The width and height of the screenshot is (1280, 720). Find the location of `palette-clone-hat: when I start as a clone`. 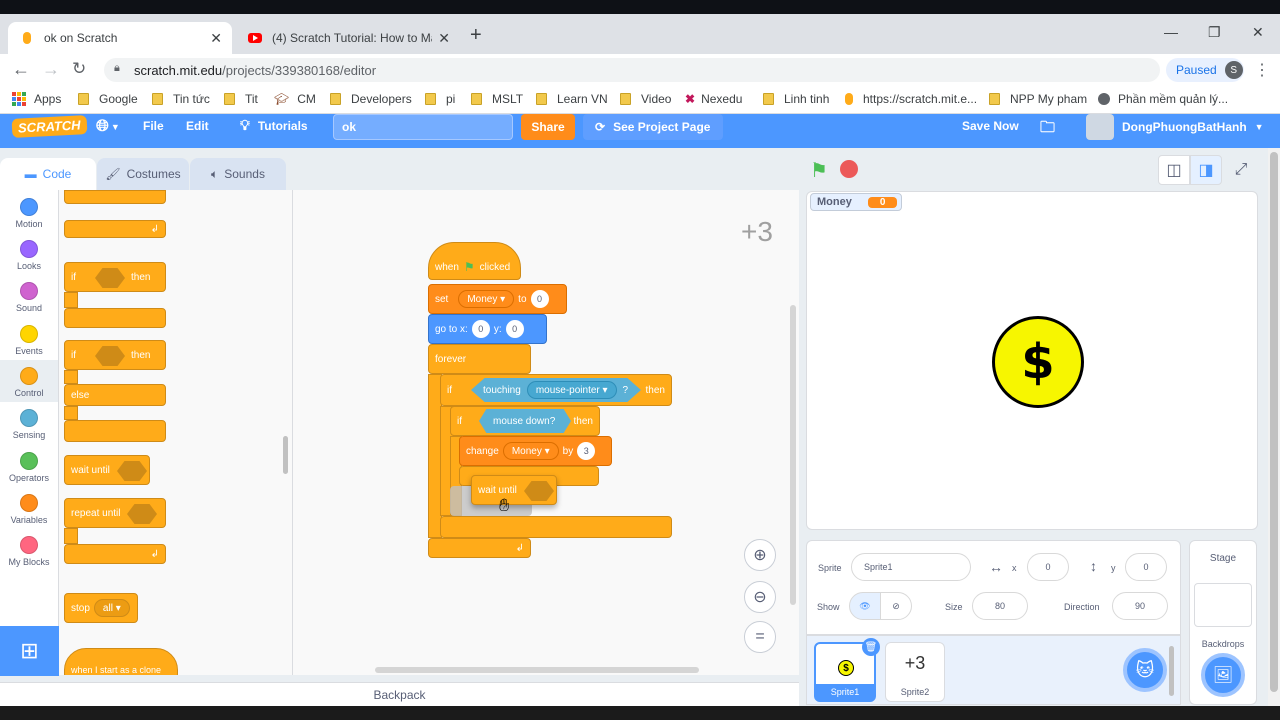

palette-clone-hat: when I start as a clone is located at coordinates (121, 661).